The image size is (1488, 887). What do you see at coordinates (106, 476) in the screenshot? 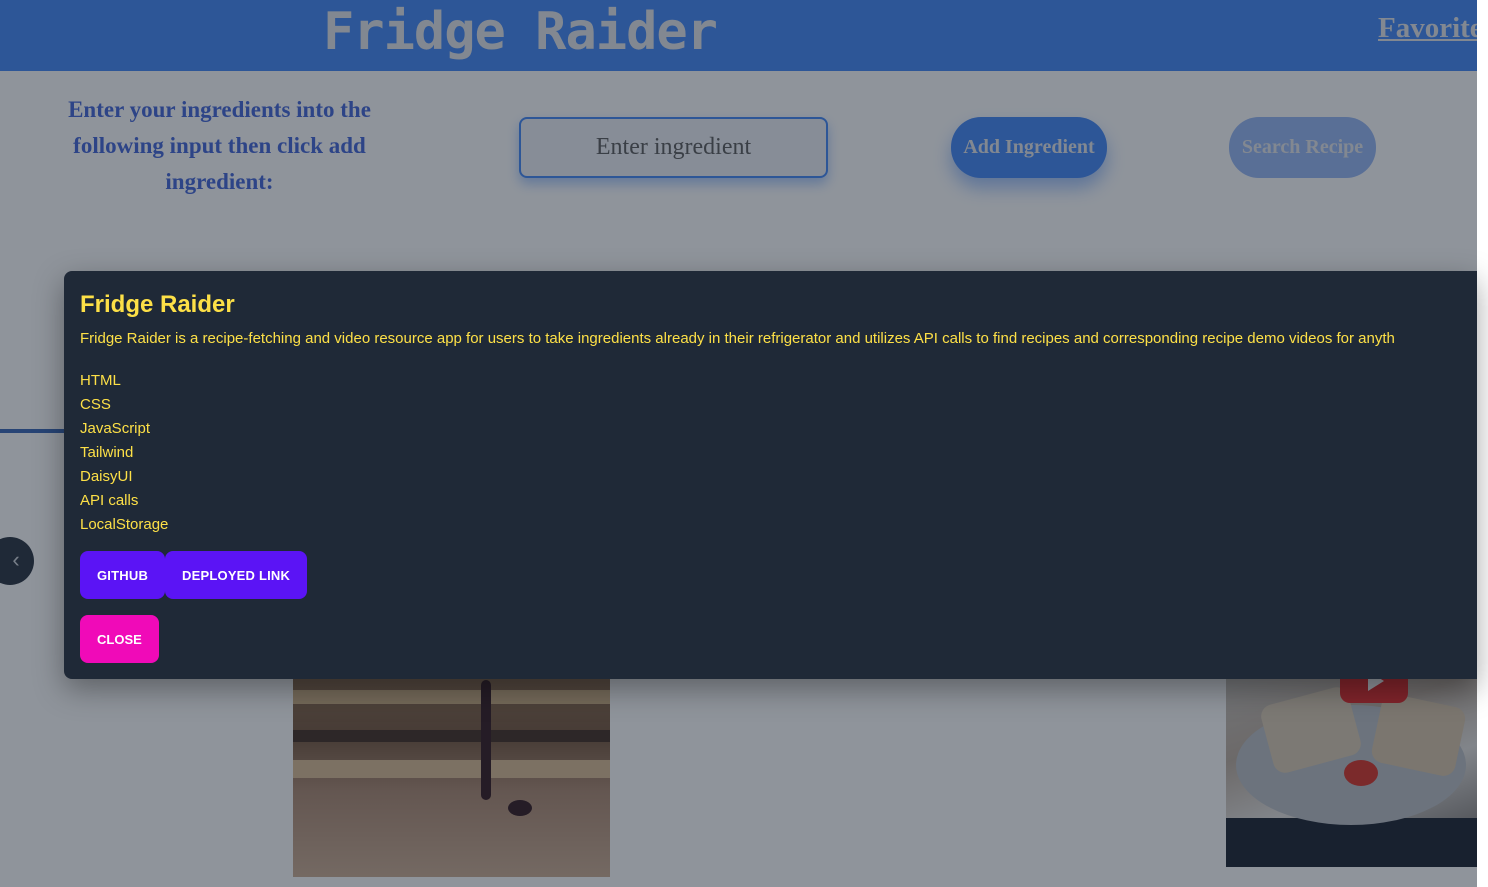
I see `list-item: DaisyUI` at bounding box center [106, 476].